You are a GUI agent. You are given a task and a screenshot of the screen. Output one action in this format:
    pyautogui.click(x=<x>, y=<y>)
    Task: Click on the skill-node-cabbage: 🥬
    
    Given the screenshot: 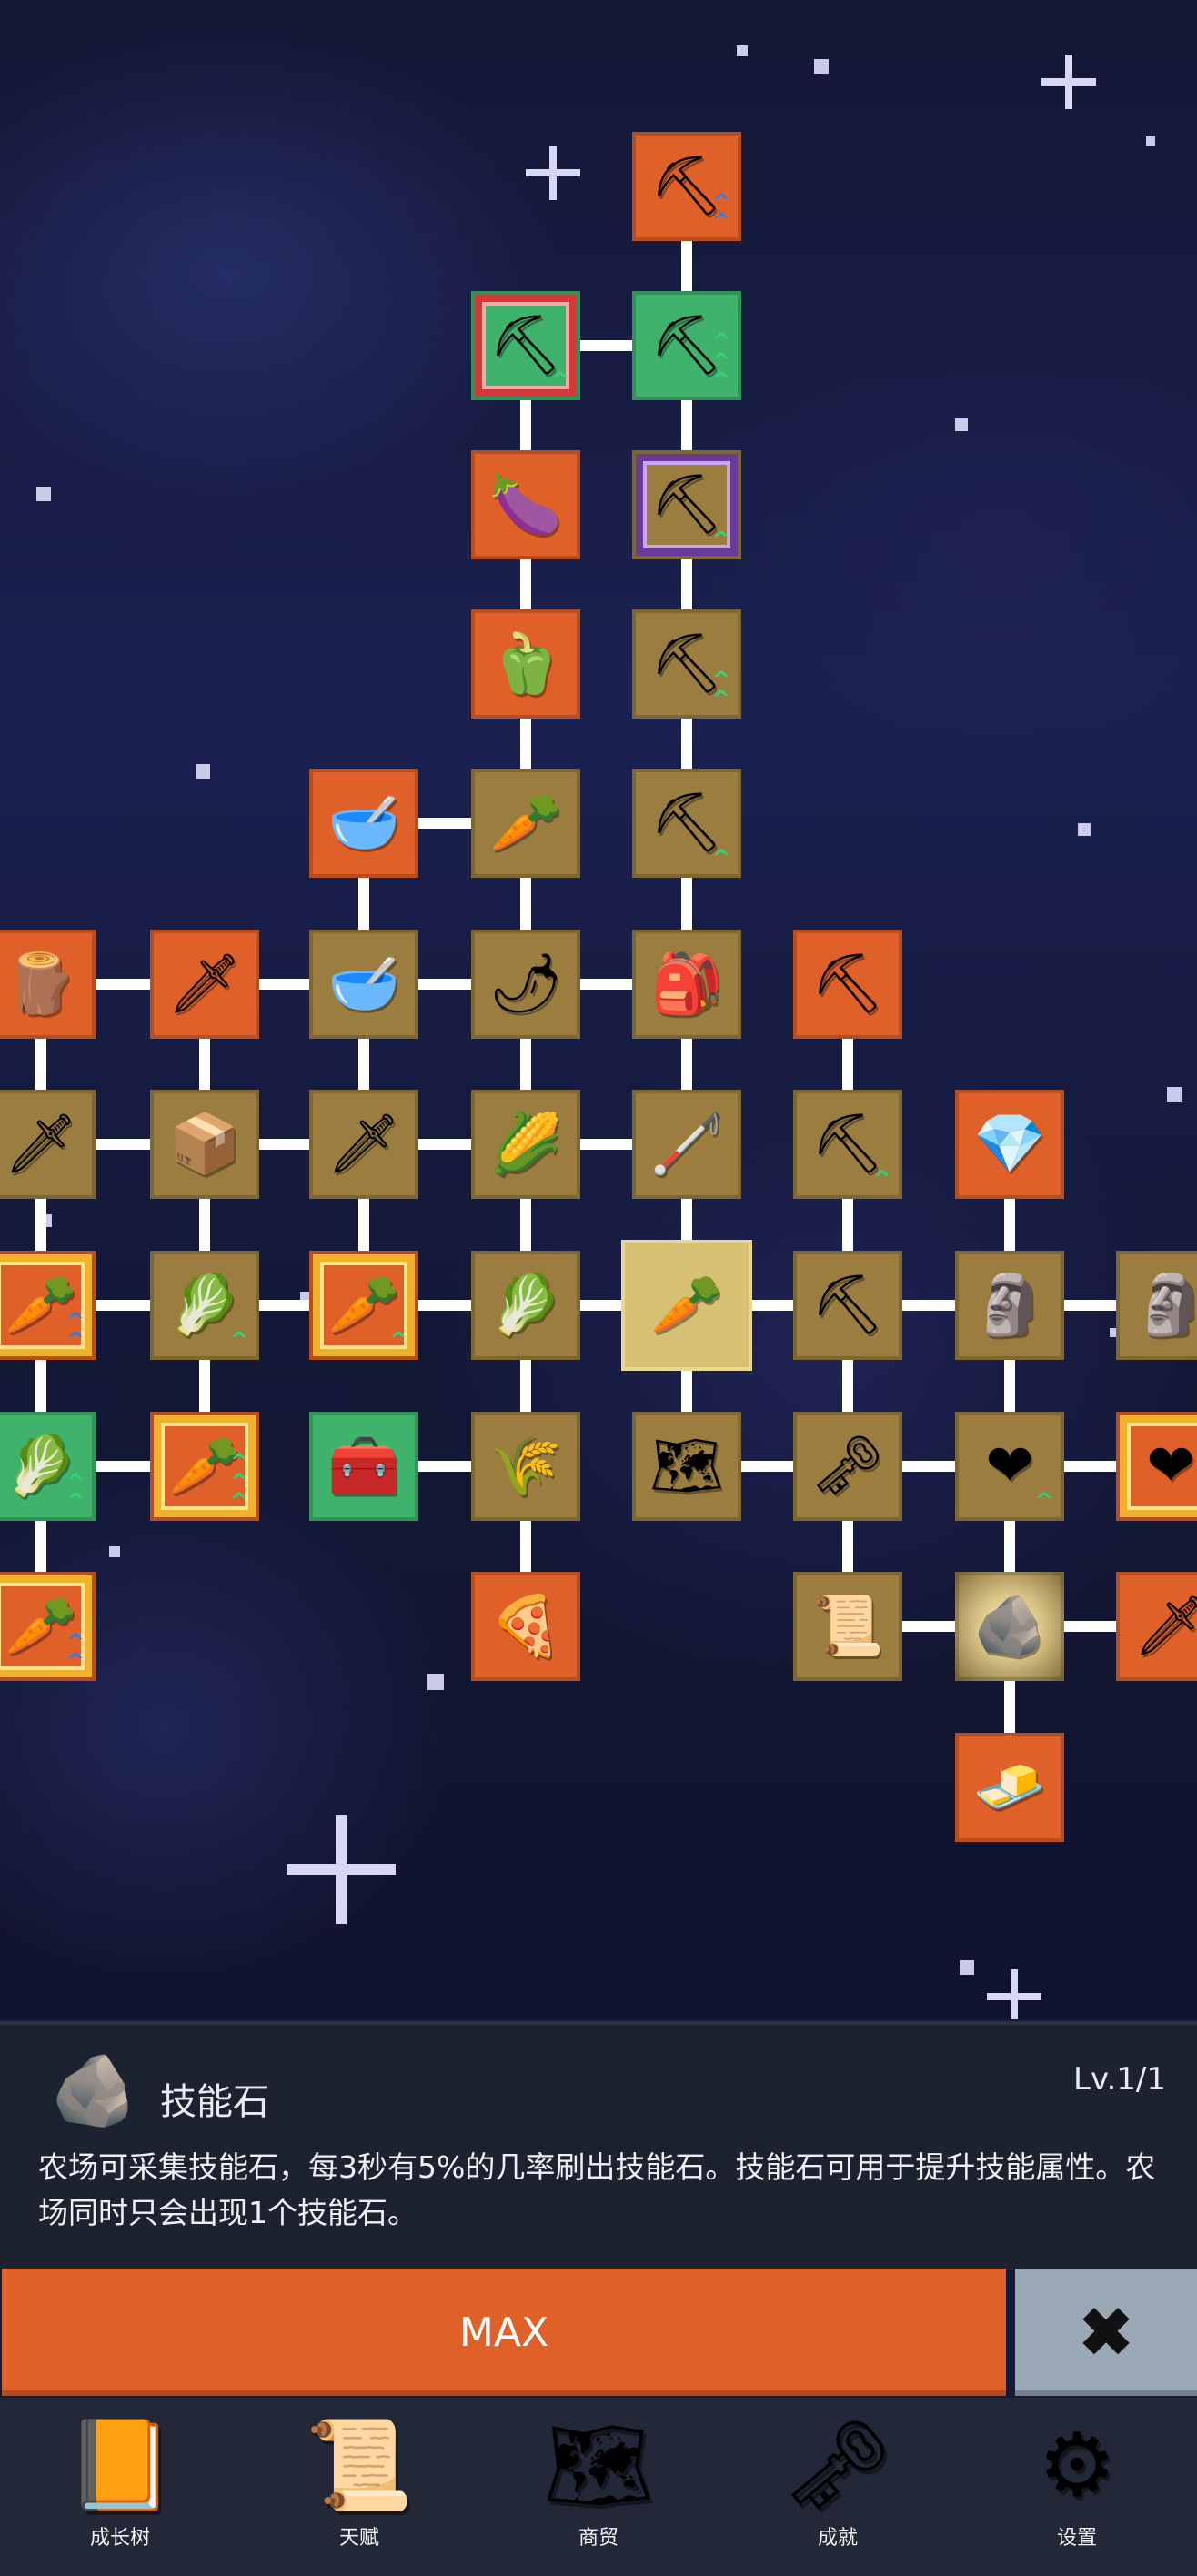 What is the action you would take?
    pyautogui.click(x=525, y=1305)
    